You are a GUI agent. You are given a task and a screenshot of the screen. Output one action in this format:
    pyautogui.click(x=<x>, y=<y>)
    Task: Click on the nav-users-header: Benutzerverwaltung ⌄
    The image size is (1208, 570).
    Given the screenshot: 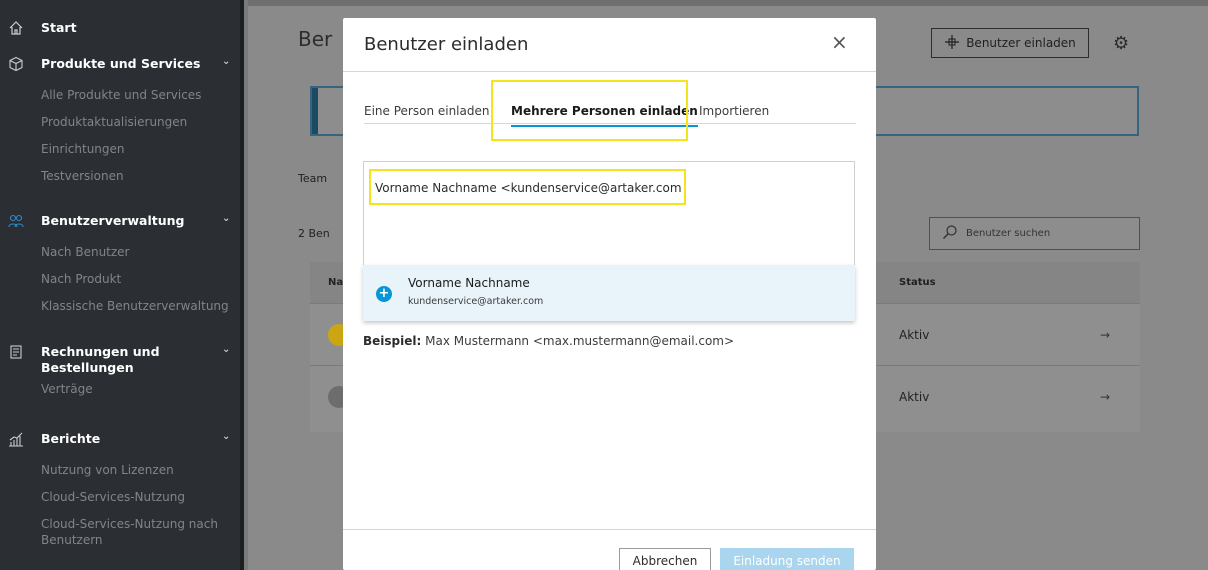 What is the action you would take?
    pyautogui.click(x=122, y=224)
    